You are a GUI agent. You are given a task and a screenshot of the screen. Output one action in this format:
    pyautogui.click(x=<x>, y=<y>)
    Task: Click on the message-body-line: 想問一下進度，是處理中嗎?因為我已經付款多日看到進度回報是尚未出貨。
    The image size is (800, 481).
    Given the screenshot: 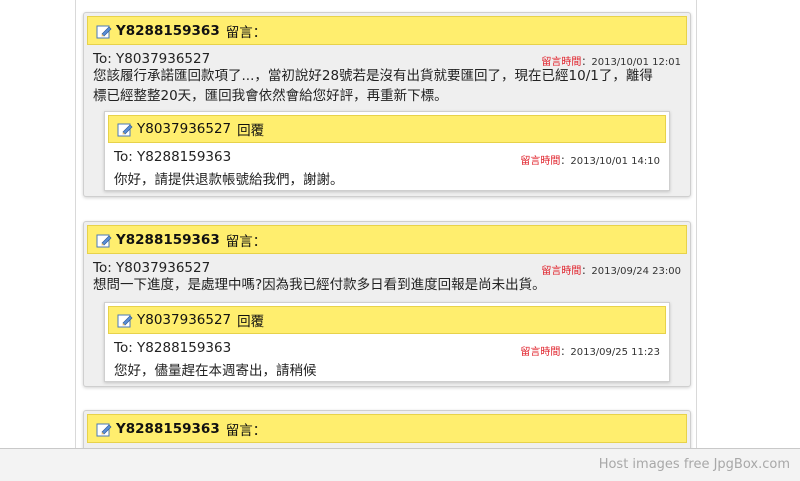 What is the action you would take?
    pyautogui.click(x=319, y=285)
    